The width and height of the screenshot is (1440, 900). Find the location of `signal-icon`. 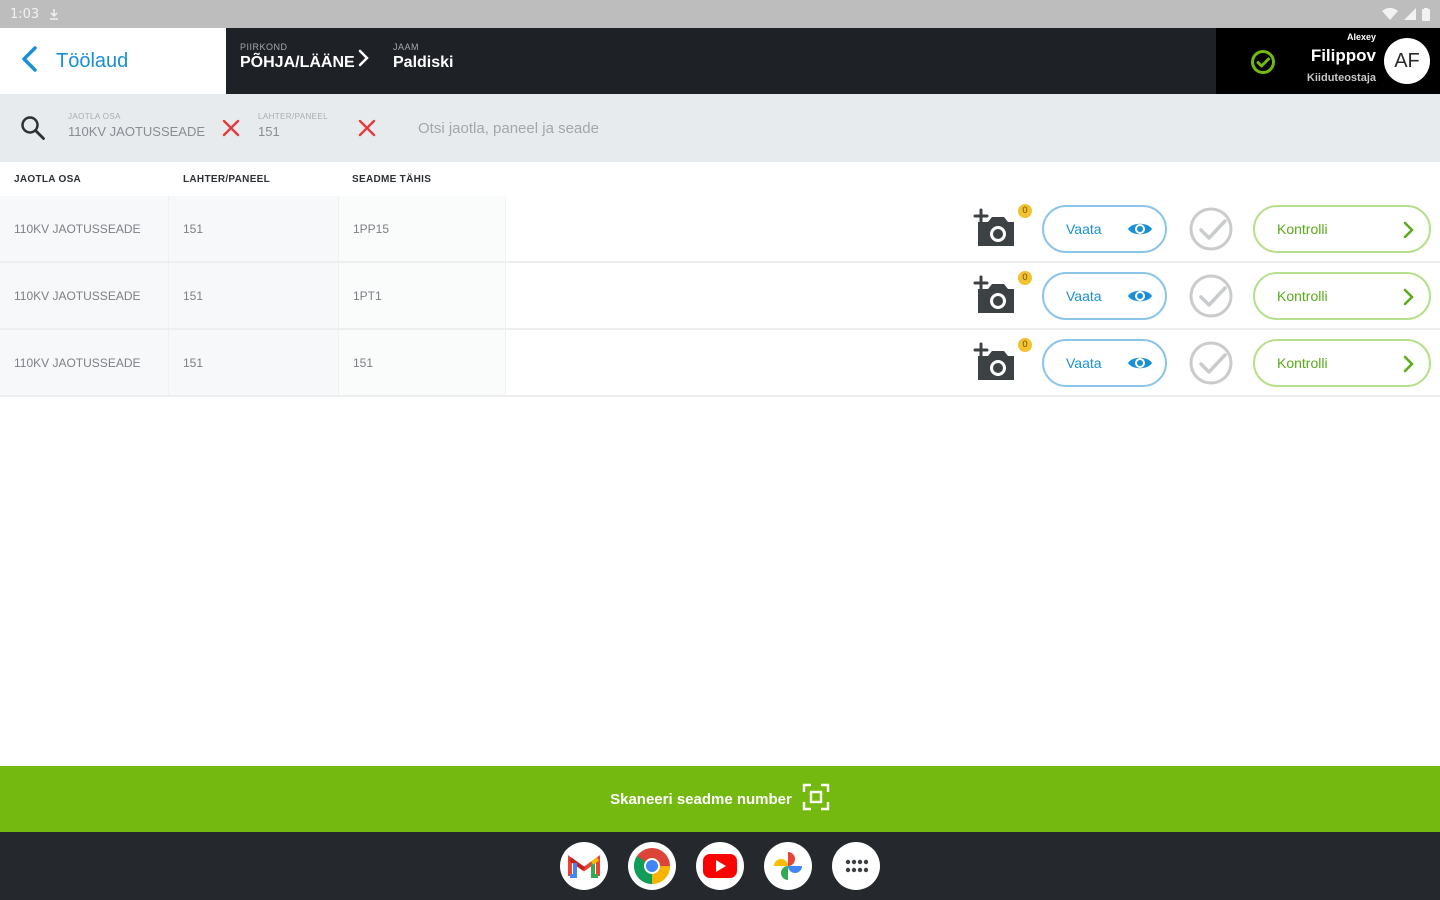

signal-icon is located at coordinates (1410, 14).